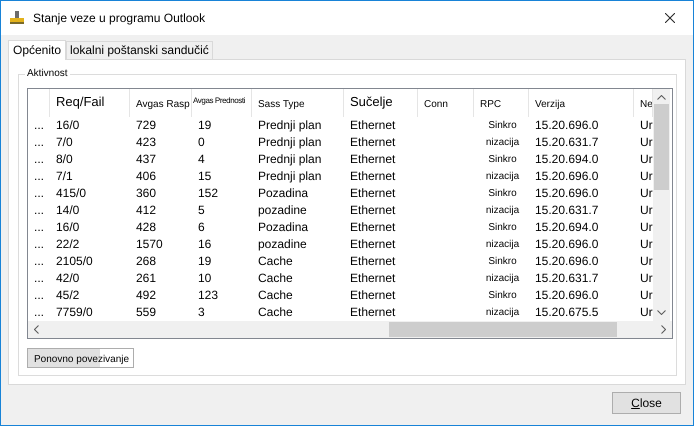 This screenshot has width=694, height=426. Describe the element at coordinates (17, 18) in the screenshot. I see `app-icon` at that location.